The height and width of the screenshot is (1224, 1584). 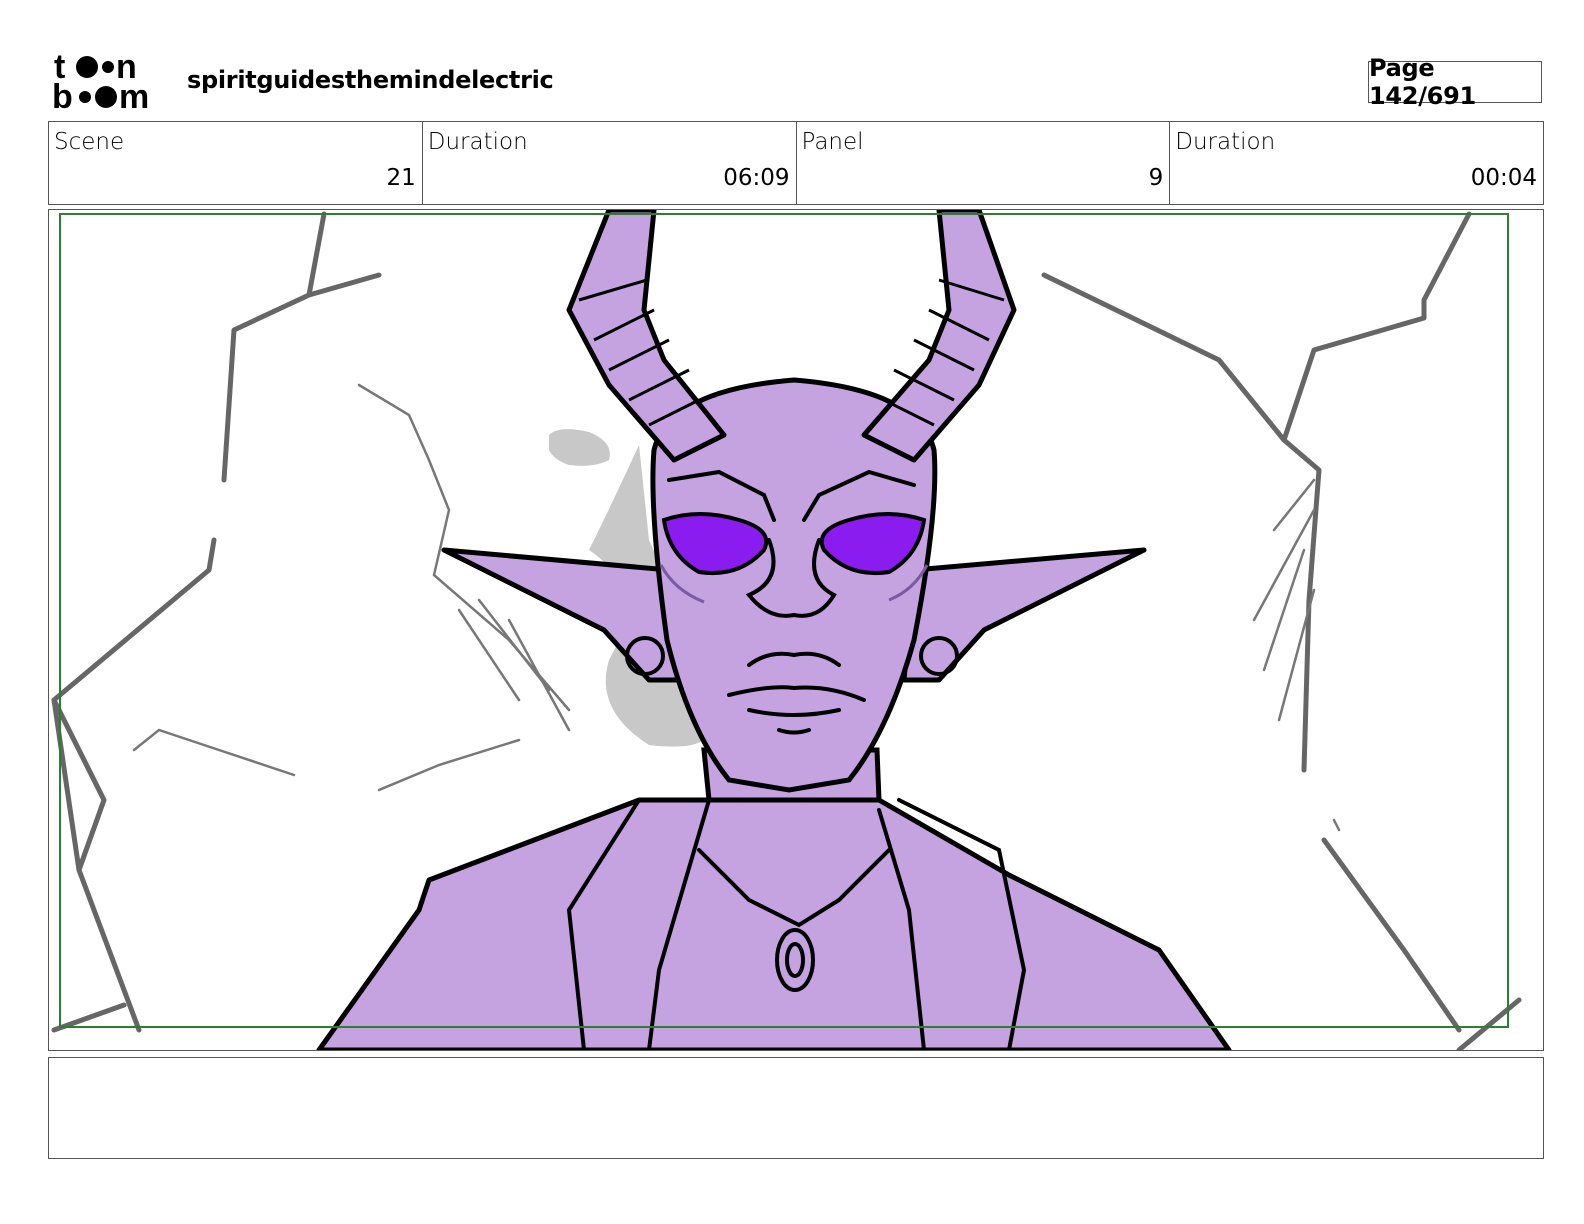 I want to click on svg-text: m, so click(x=134, y=95).